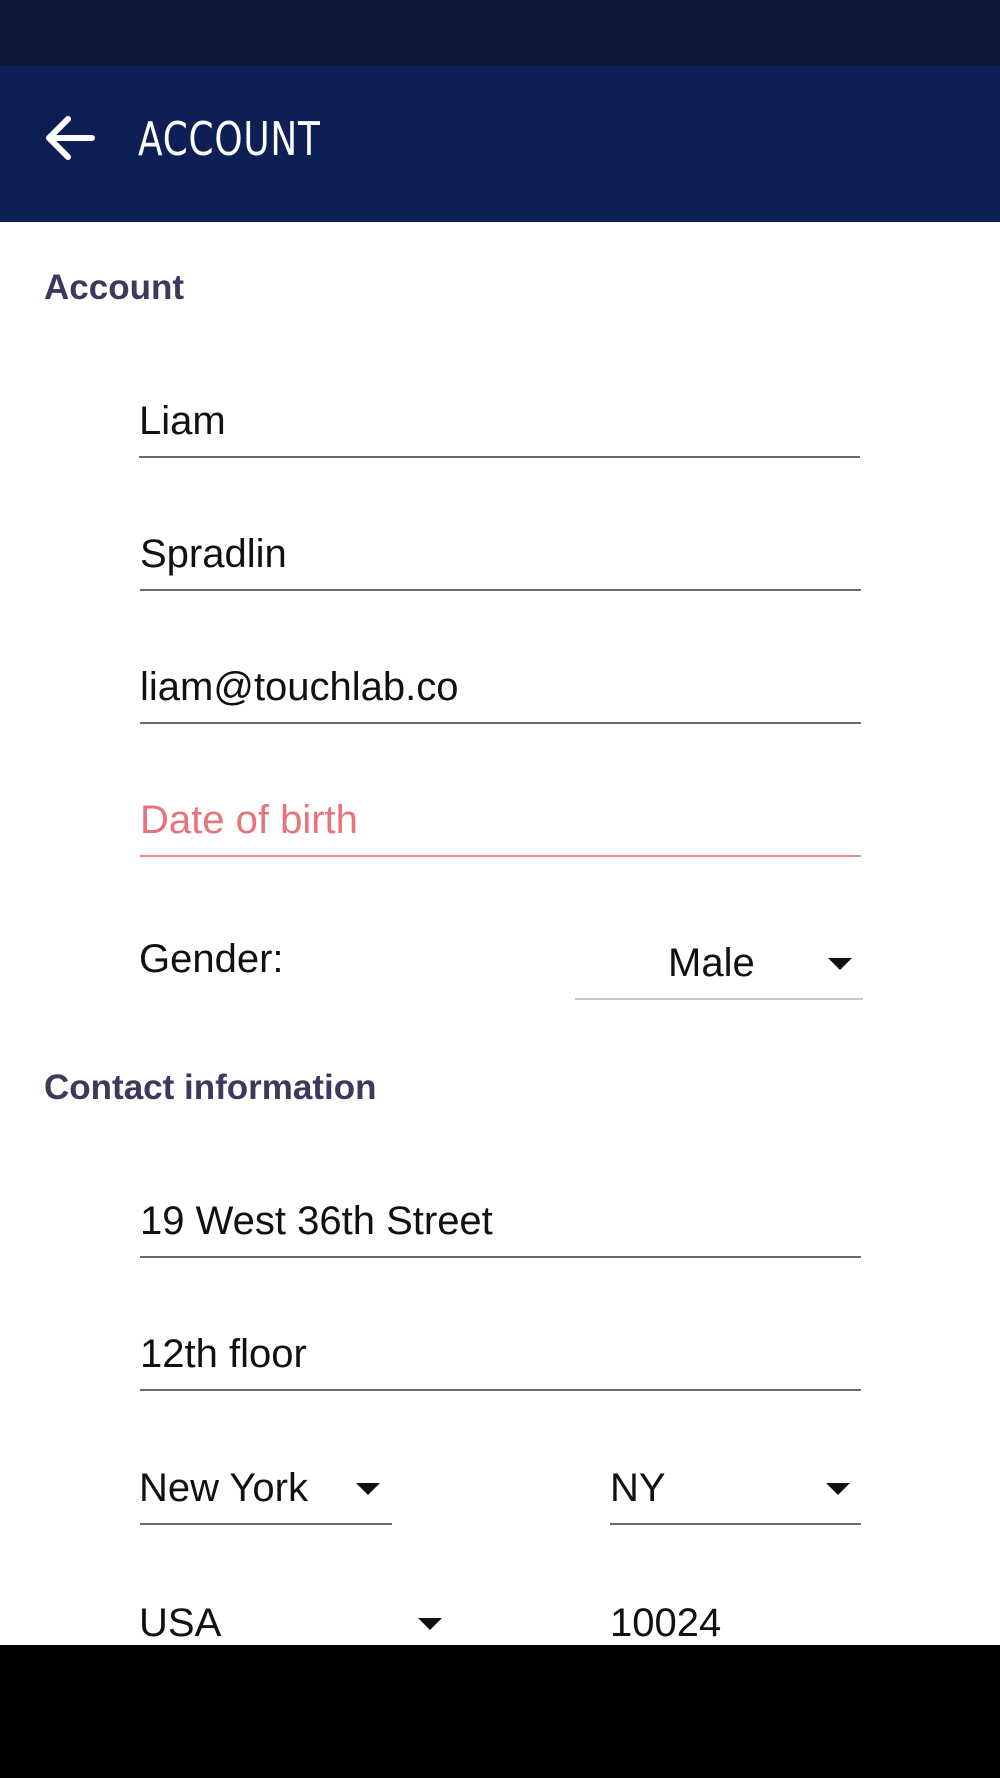 This screenshot has height=1778, width=1000. Describe the element at coordinates (500, 687) in the screenshot. I see `email-input` at that location.